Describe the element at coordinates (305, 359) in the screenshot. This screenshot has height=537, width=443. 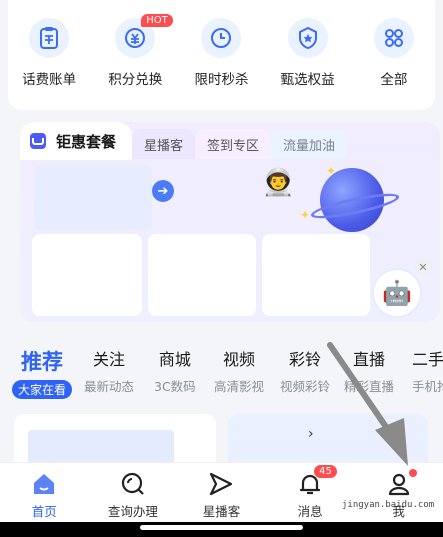
I see `tab-name: 彩铃` at that location.